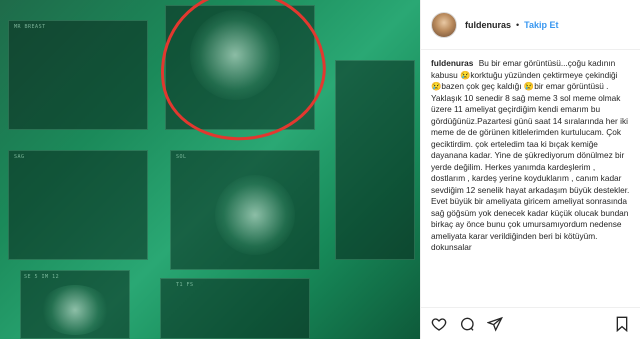  I want to click on post-header: fuldenuras • Takip Et, so click(530, 25).